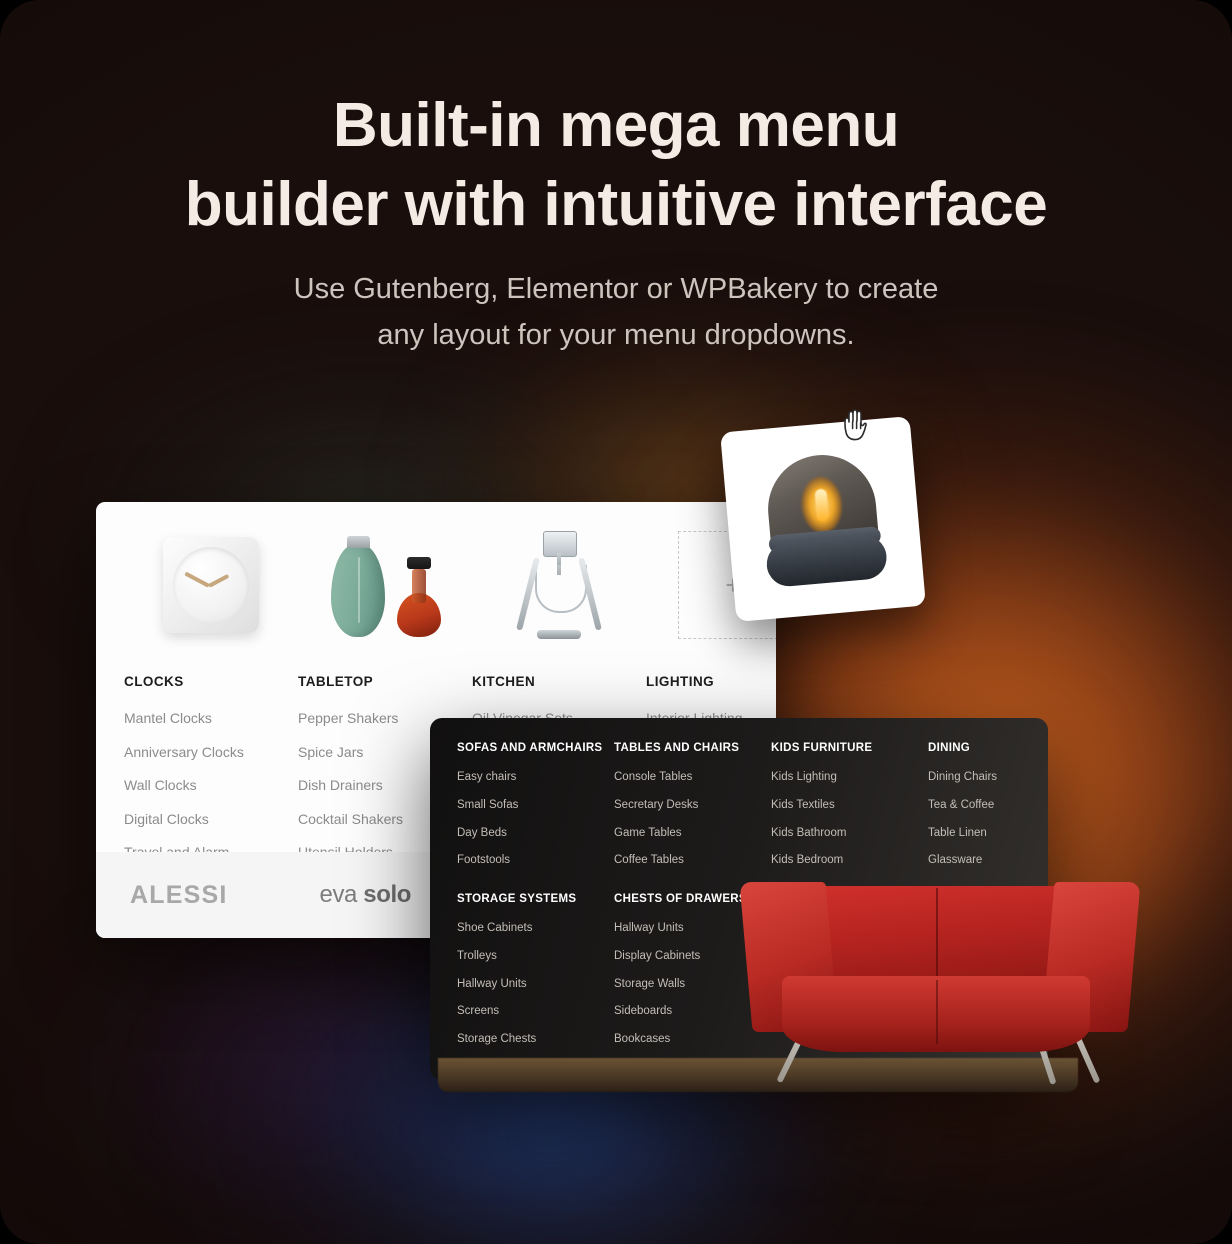  I want to click on carafe-icon, so click(385, 585).